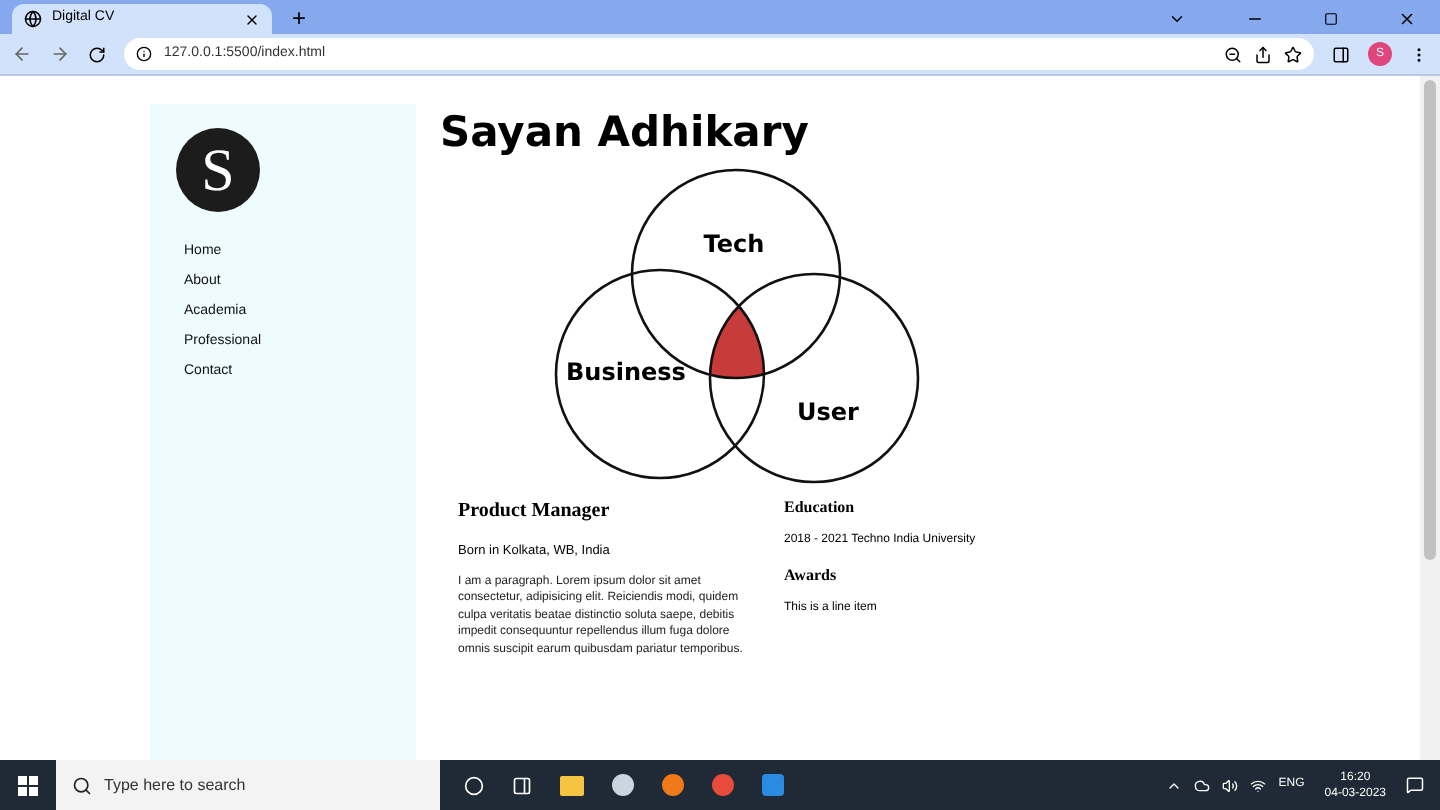 This screenshot has width=1440, height=810. Describe the element at coordinates (144, 54) in the screenshot. I see `info-icon` at that location.